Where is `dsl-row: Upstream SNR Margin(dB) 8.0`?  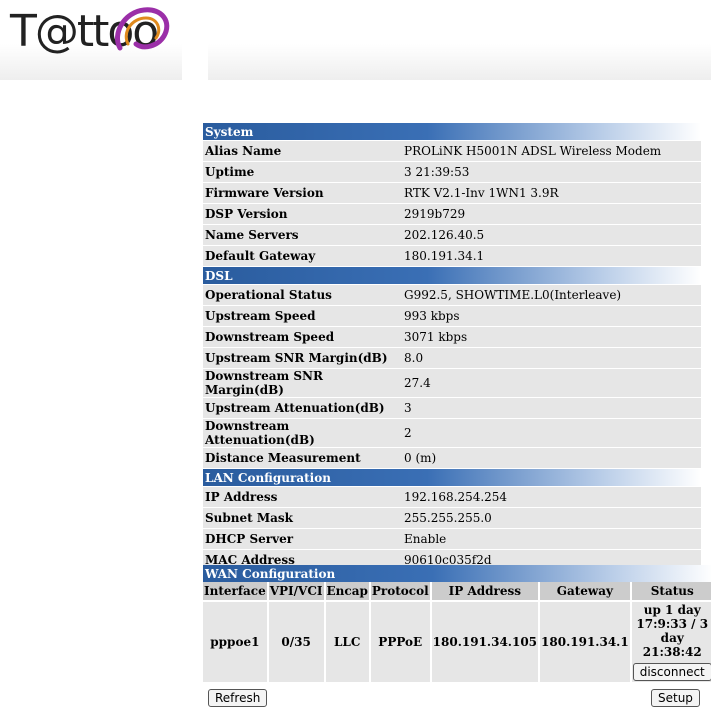 dsl-row: Upstream SNR Margin(dB) 8.0 is located at coordinates (452, 358).